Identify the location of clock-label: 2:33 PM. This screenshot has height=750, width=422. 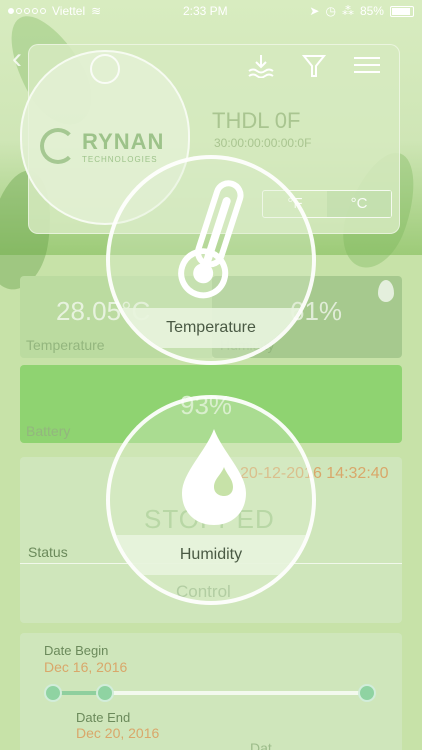
(205, 11).